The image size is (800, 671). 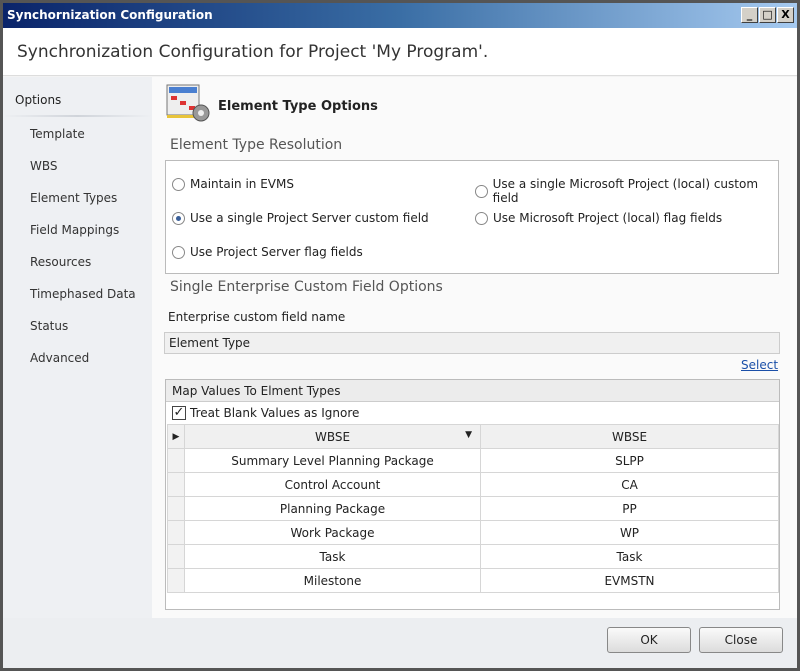 I want to click on close-window-button: X, so click(x=785, y=15).